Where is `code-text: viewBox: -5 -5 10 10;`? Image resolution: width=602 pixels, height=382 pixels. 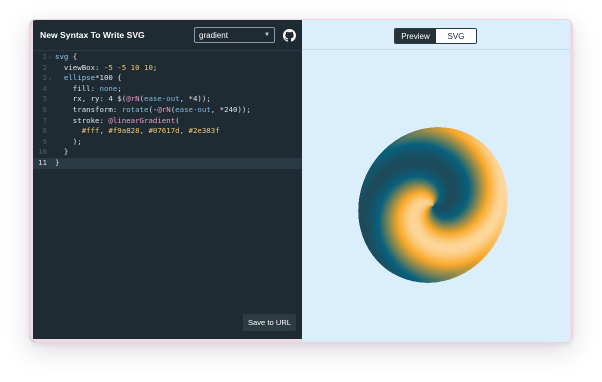 code-text: viewBox: -5 -5 10 10; is located at coordinates (105, 68).